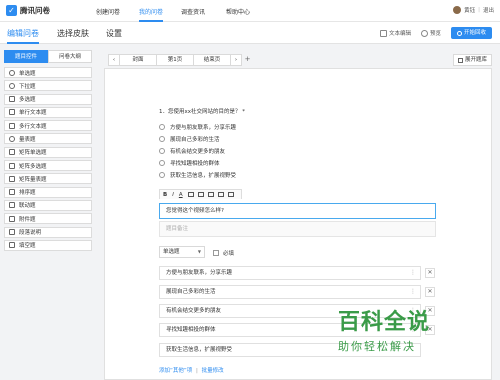 Image resolution: width=500 pixels, height=380 pixels. I want to click on editor-subbar: 编辑问卷 选择皮肤 设置 文本编辑 预览 开始回收, so click(250, 33).